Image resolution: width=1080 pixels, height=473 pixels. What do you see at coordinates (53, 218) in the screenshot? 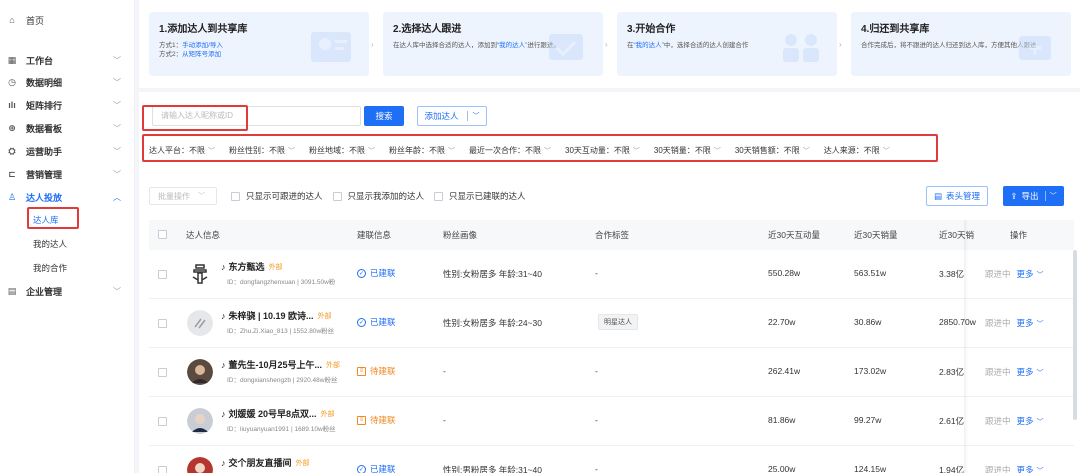
I see `highlight-box-sidebar` at bounding box center [53, 218].